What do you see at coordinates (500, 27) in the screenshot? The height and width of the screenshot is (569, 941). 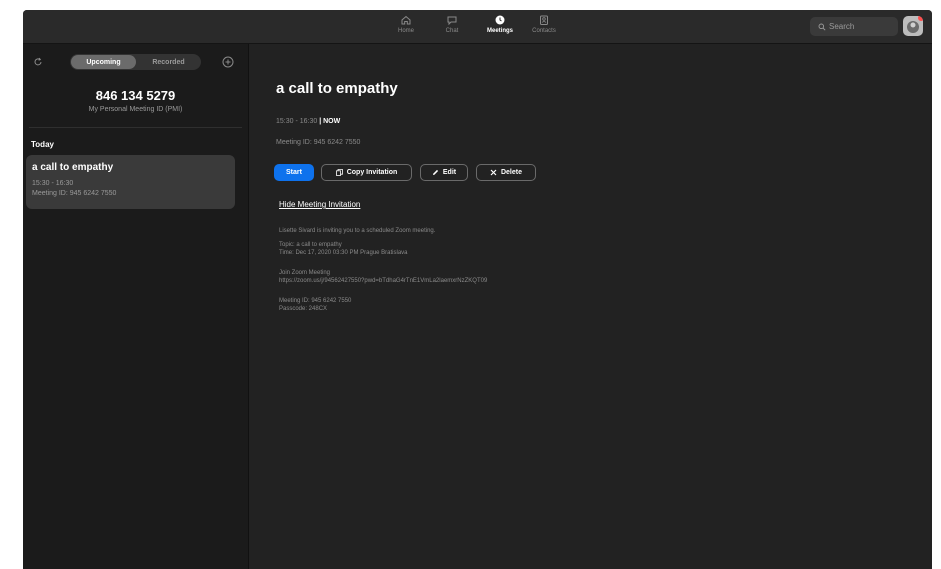 I see `nav-meetings: Meetings` at bounding box center [500, 27].